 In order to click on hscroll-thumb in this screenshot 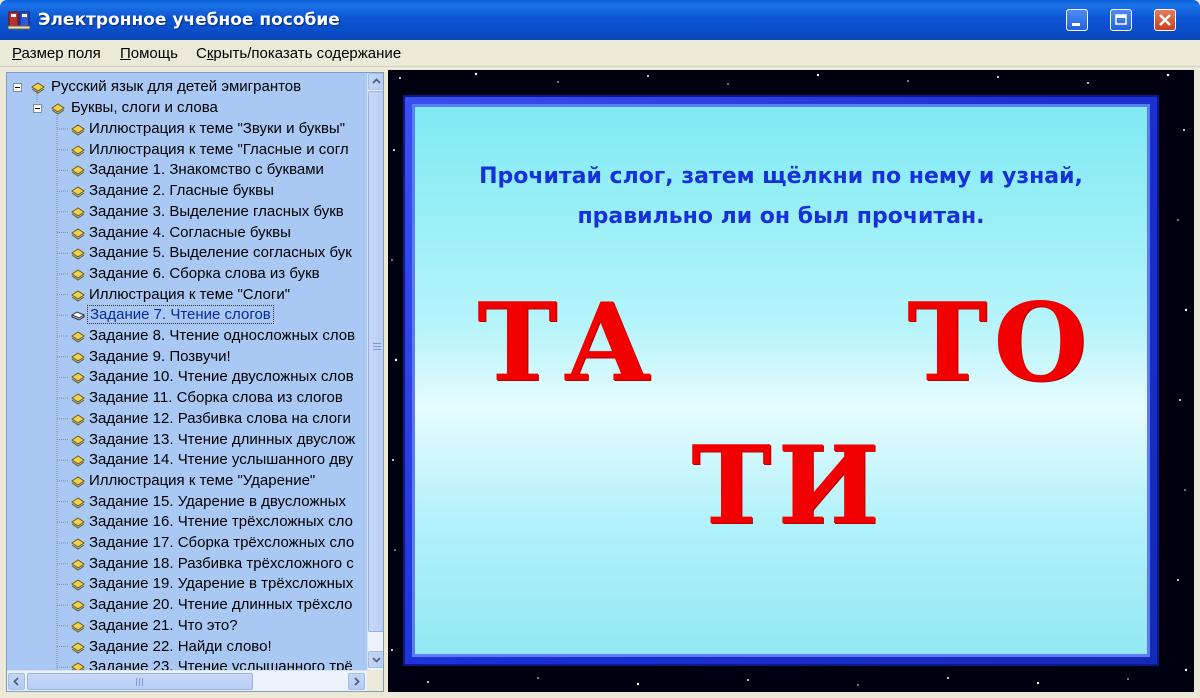, I will do `click(140, 681)`.